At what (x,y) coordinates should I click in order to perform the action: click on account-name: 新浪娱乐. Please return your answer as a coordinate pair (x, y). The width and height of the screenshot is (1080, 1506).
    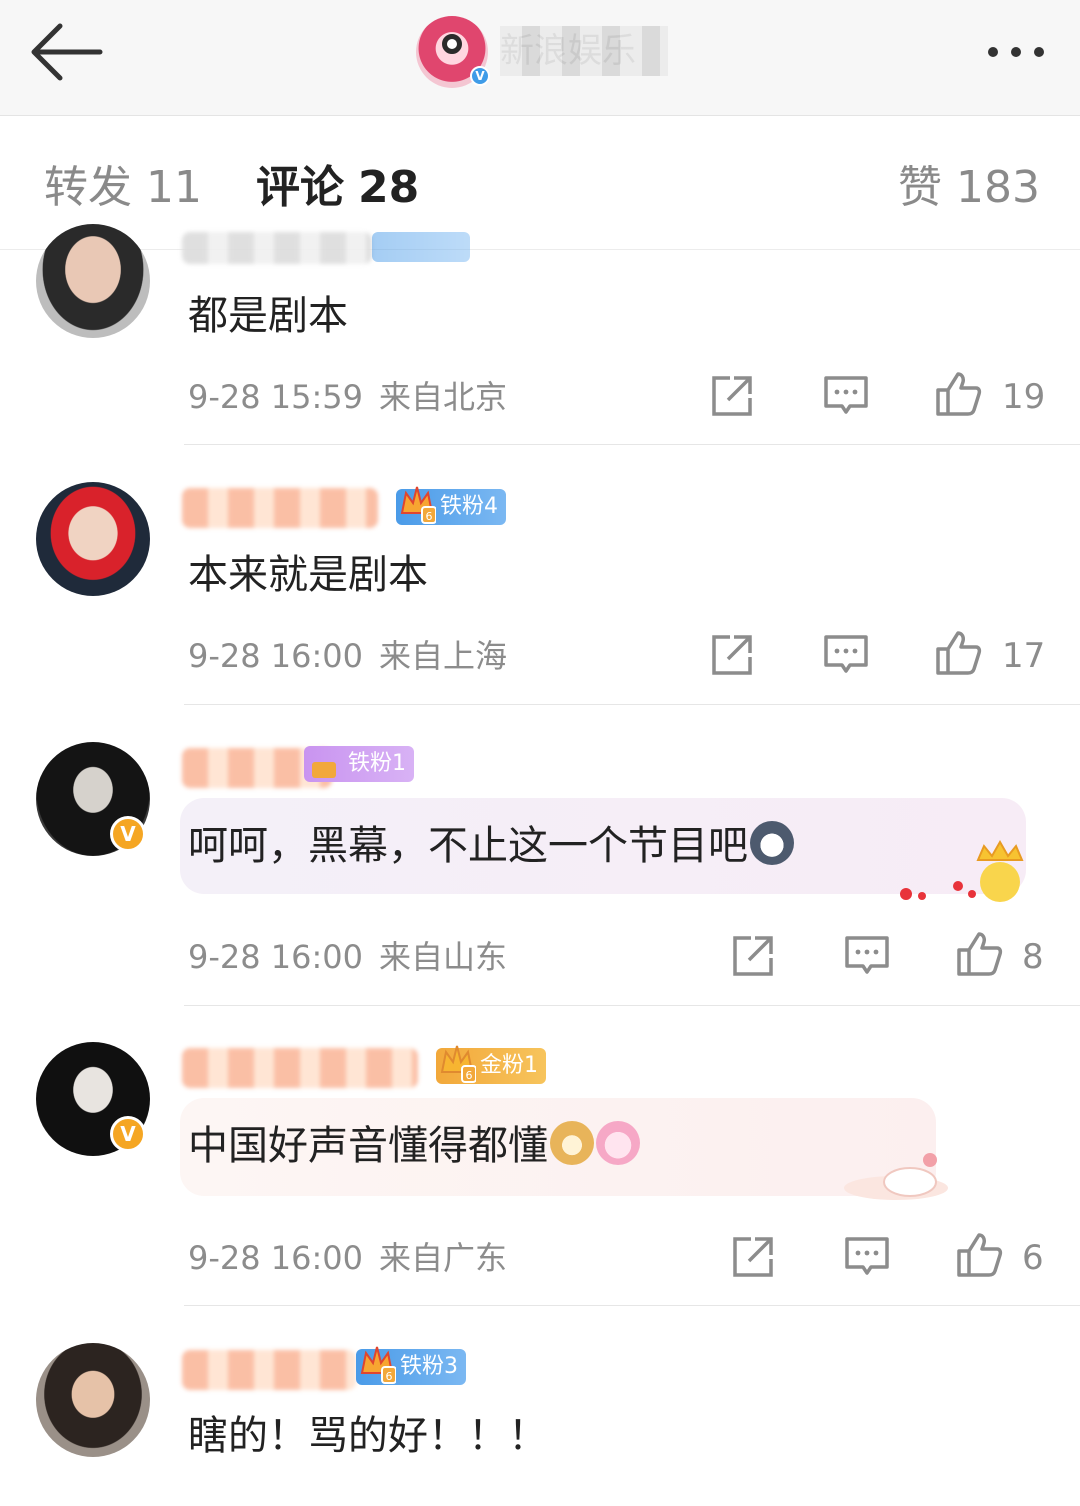
    Looking at the image, I should click on (584, 51).